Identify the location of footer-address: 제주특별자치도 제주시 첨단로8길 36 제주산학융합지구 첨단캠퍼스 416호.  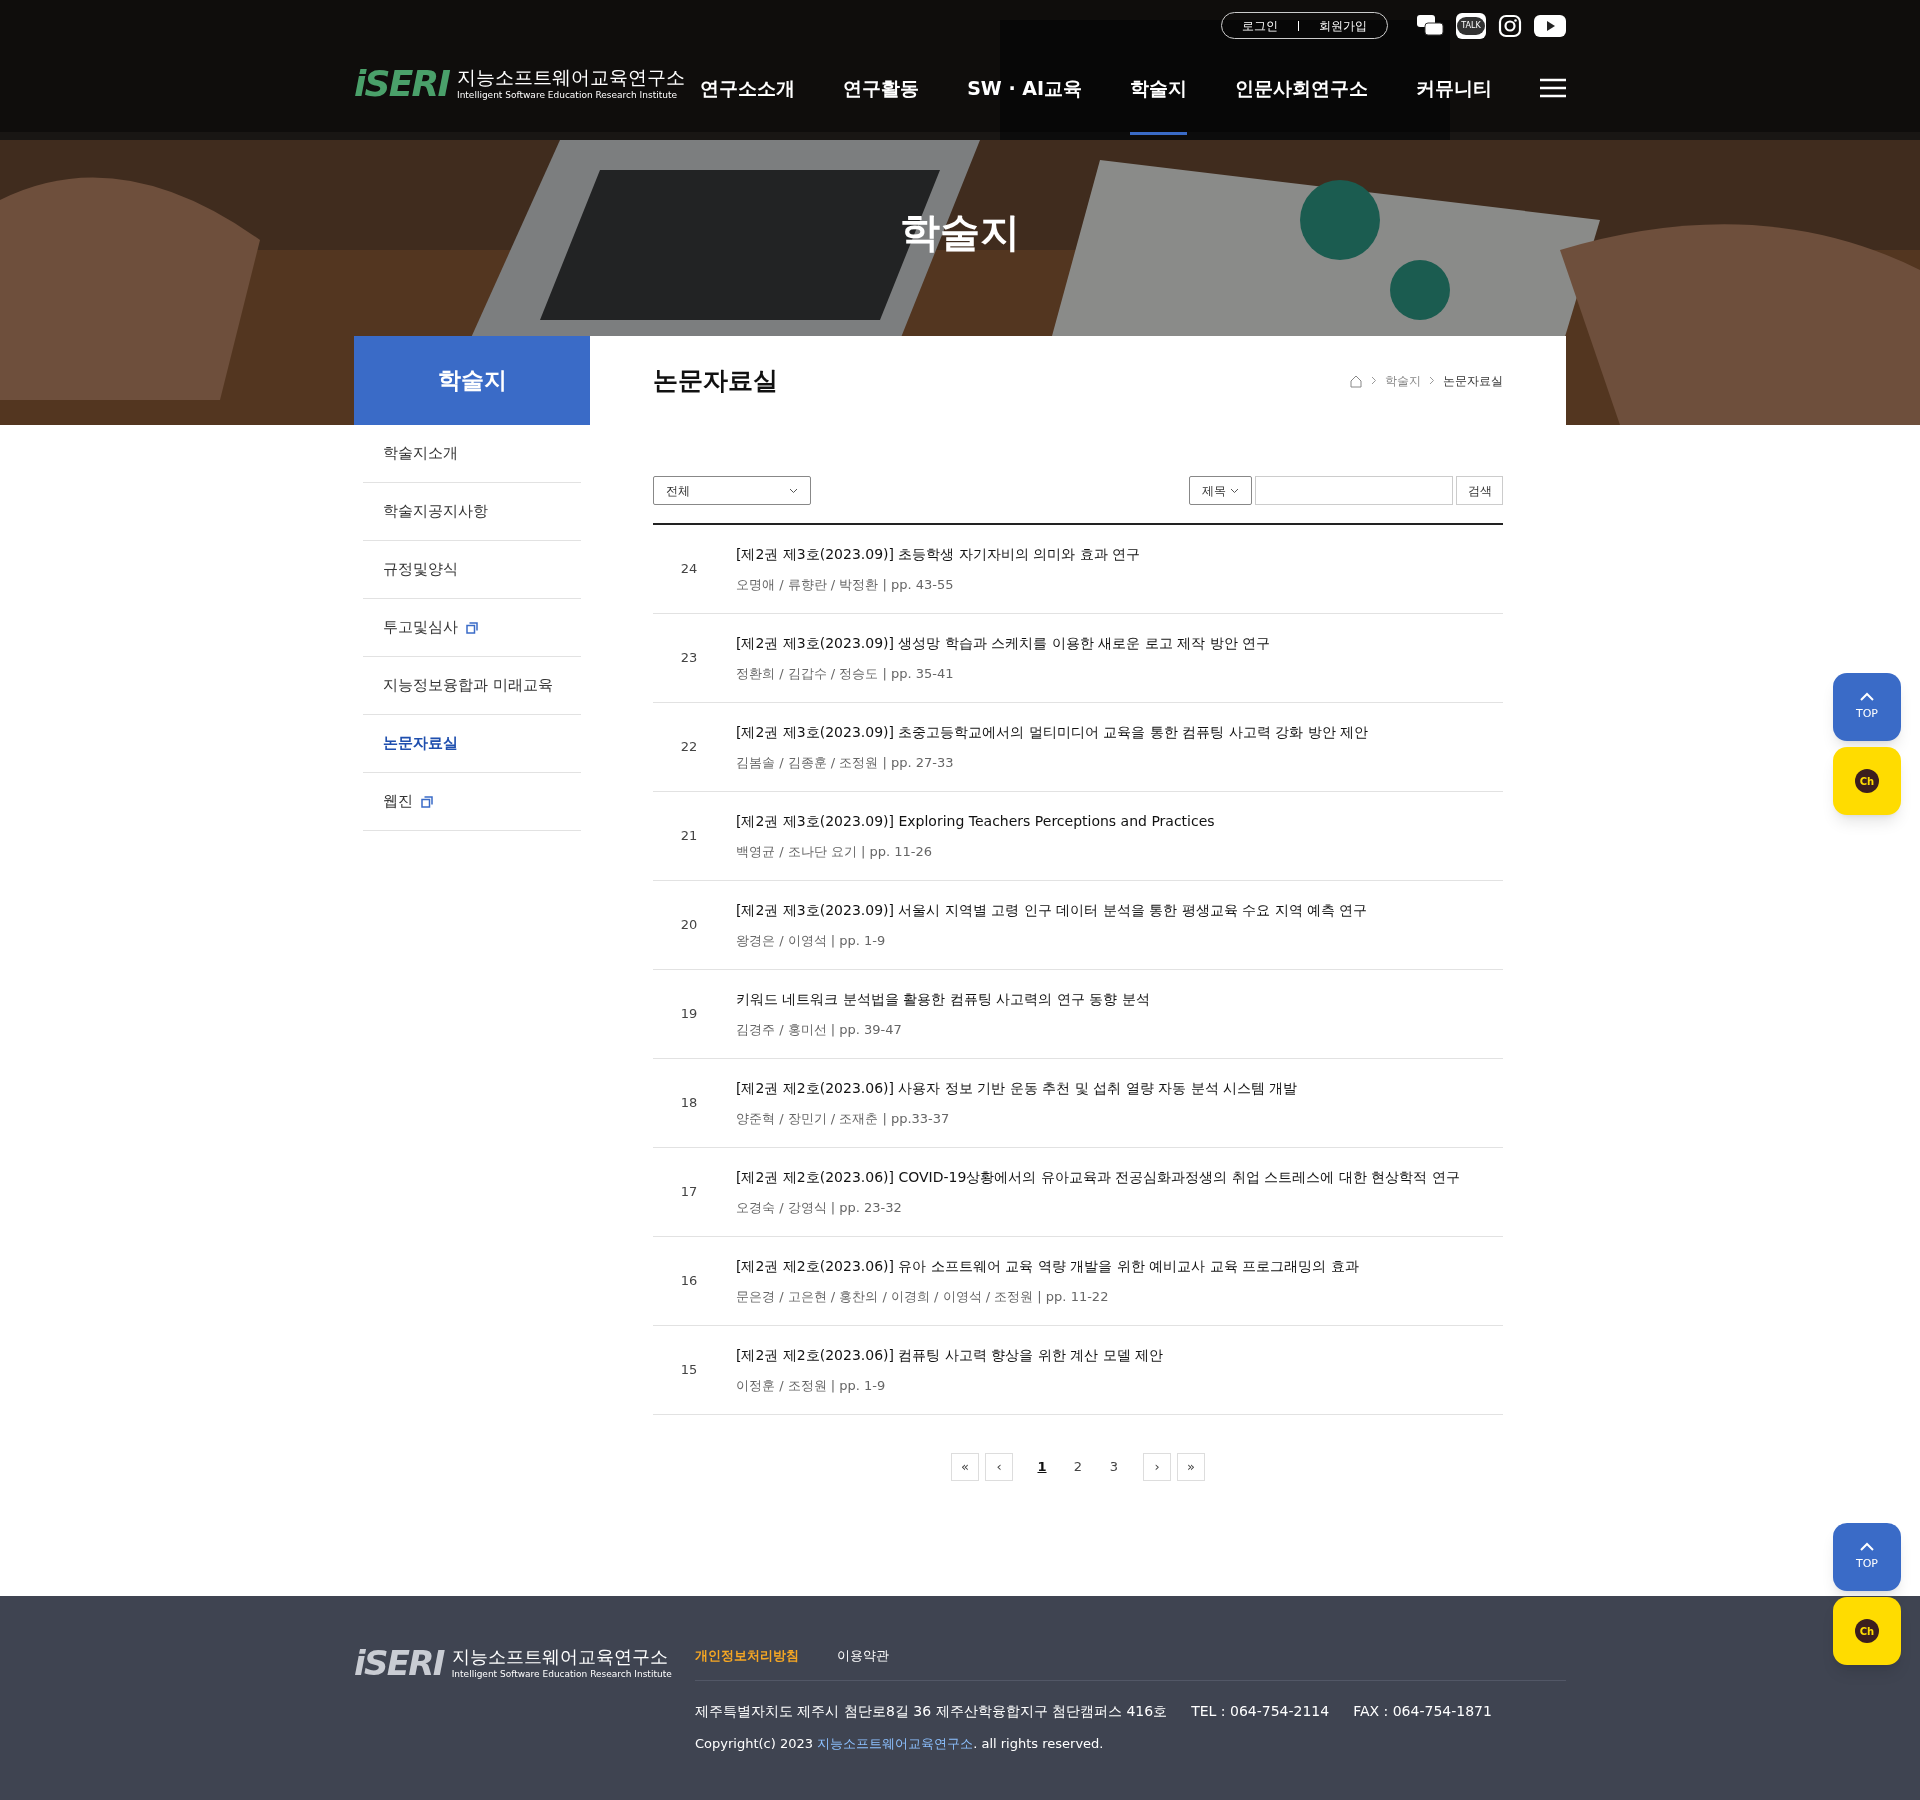
(931, 1711).